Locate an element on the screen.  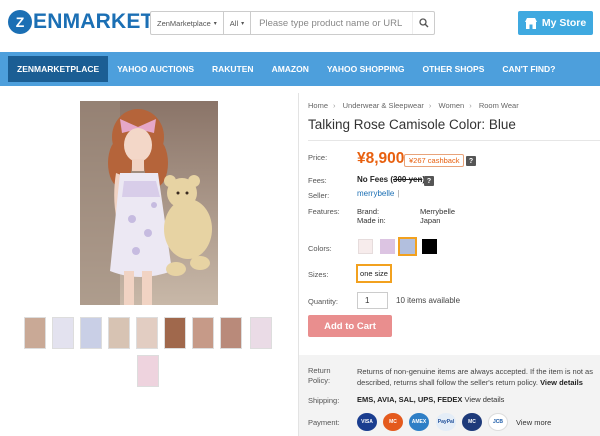
product-photo is located at coordinates (149, 203).